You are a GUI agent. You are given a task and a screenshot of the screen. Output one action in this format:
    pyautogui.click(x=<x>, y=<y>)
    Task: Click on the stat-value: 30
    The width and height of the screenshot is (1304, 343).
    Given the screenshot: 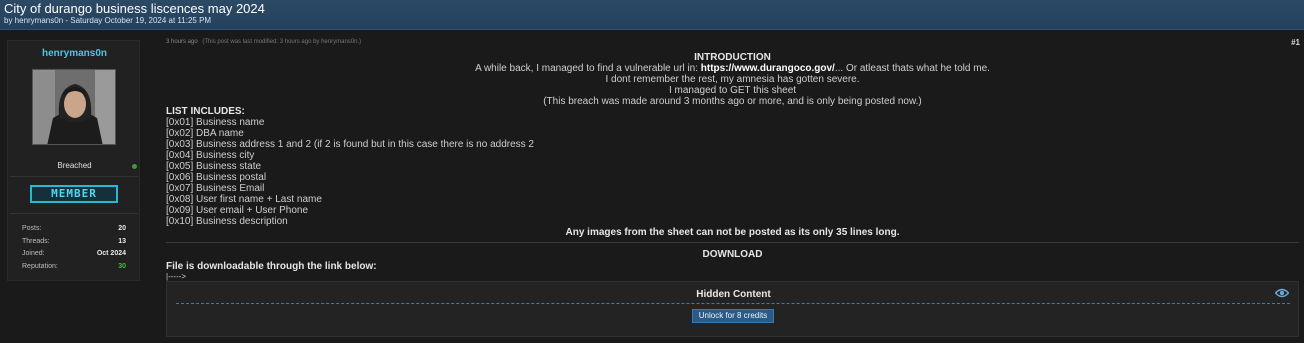 What is the action you would take?
    pyautogui.click(x=122, y=266)
    